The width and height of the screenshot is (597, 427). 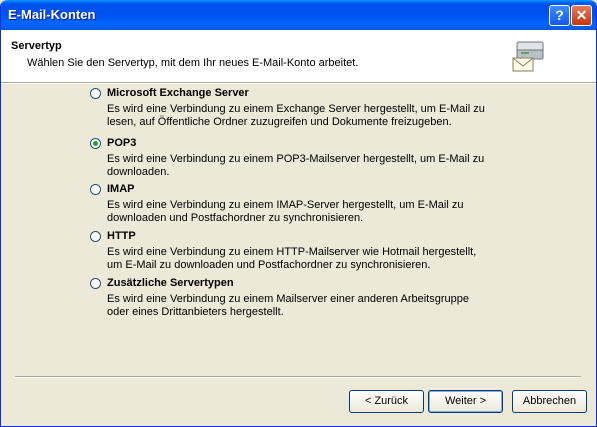 What do you see at coordinates (95, 93) in the screenshot?
I see `radio-exchange` at bounding box center [95, 93].